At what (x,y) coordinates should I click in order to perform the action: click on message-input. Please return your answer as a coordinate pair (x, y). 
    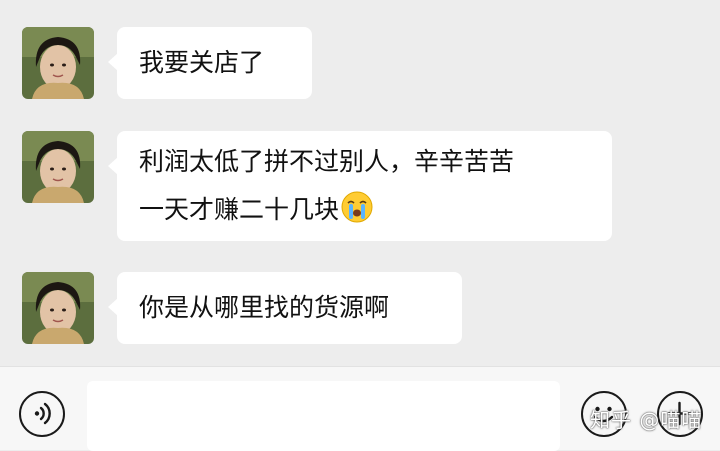
    Looking at the image, I should click on (323, 416).